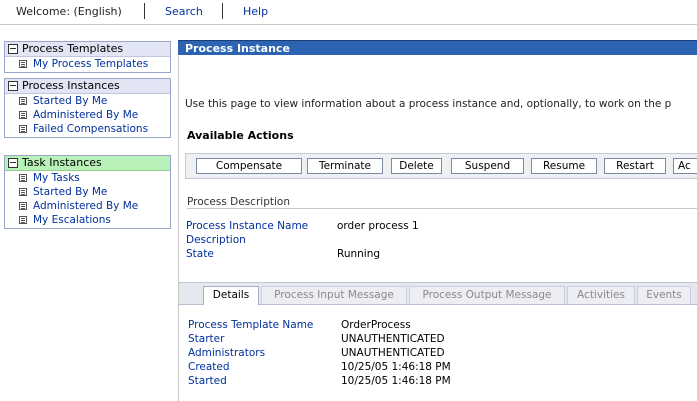  What do you see at coordinates (184, 11) in the screenshot?
I see `search-link: Search` at bounding box center [184, 11].